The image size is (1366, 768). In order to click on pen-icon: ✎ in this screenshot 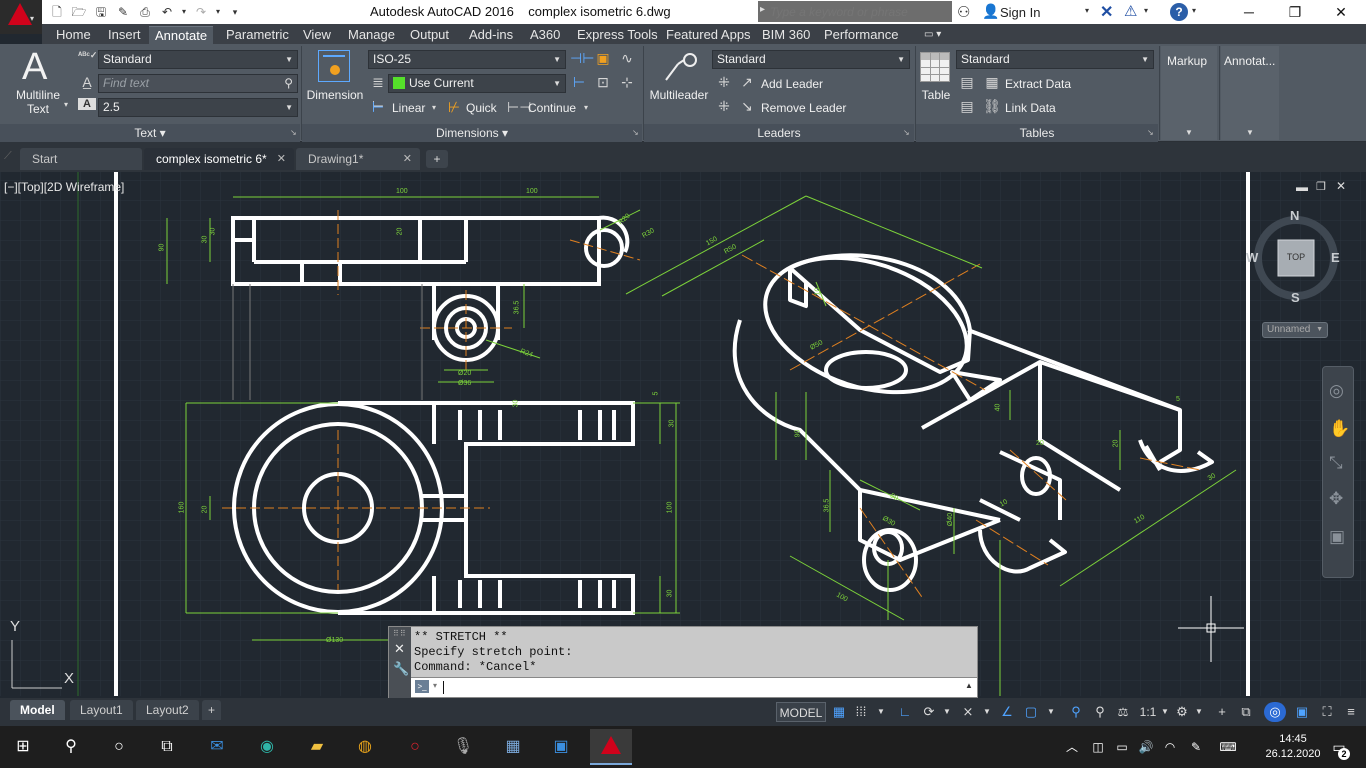, I will do `click(1196, 747)`.